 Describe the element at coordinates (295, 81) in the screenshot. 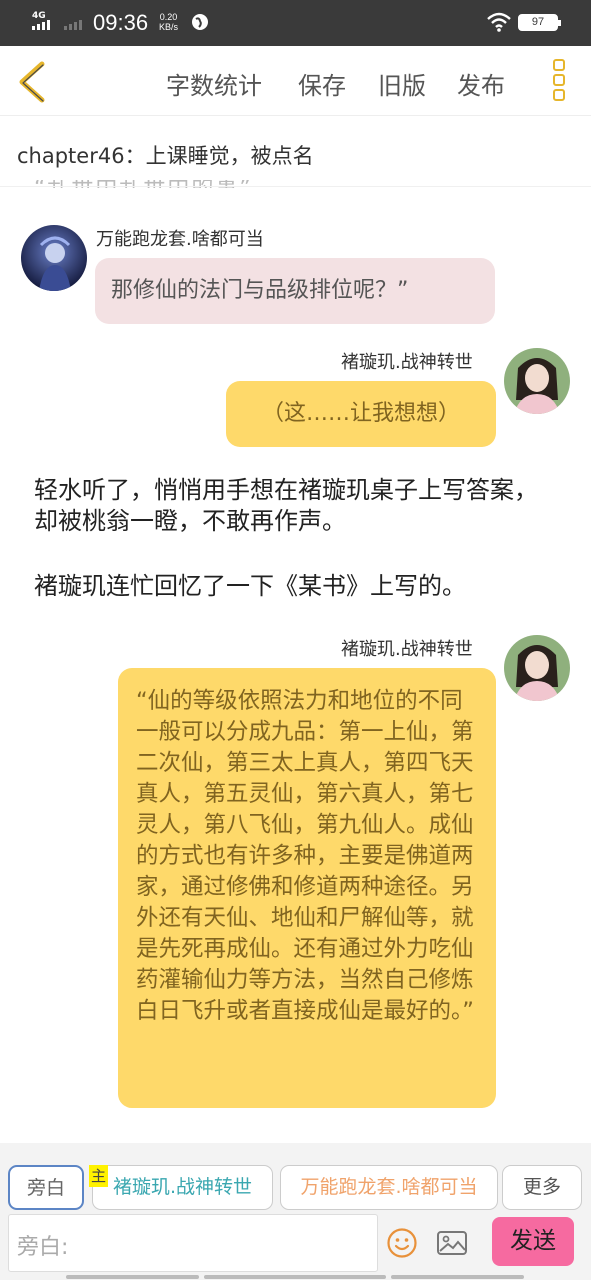

I see `editor-toolbar: 字数统计 保存 旧版 发布` at that location.